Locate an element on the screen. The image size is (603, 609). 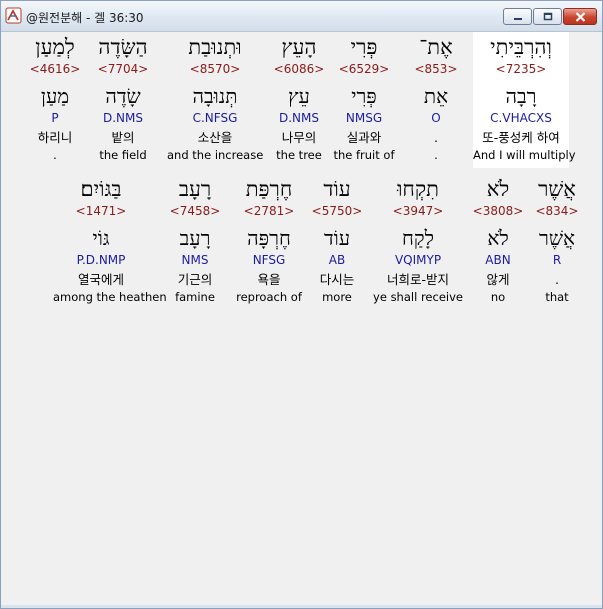
minimize-button is located at coordinates (517, 16).